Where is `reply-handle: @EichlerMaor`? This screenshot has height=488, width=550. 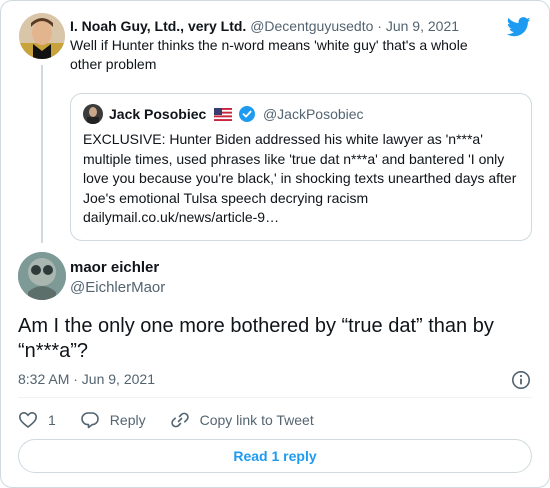 reply-handle: @EichlerMaor is located at coordinates (117, 287).